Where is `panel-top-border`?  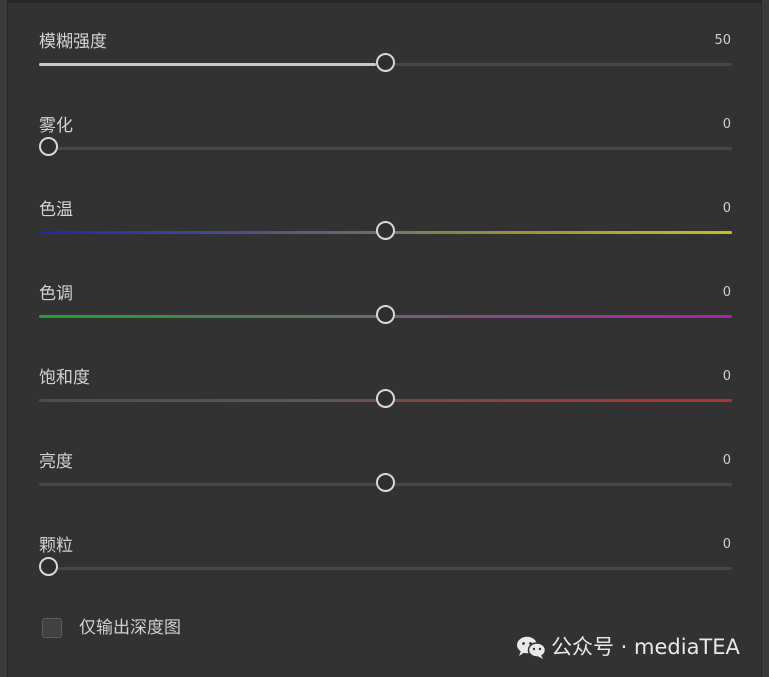
panel-top-border is located at coordinates (384, 1).